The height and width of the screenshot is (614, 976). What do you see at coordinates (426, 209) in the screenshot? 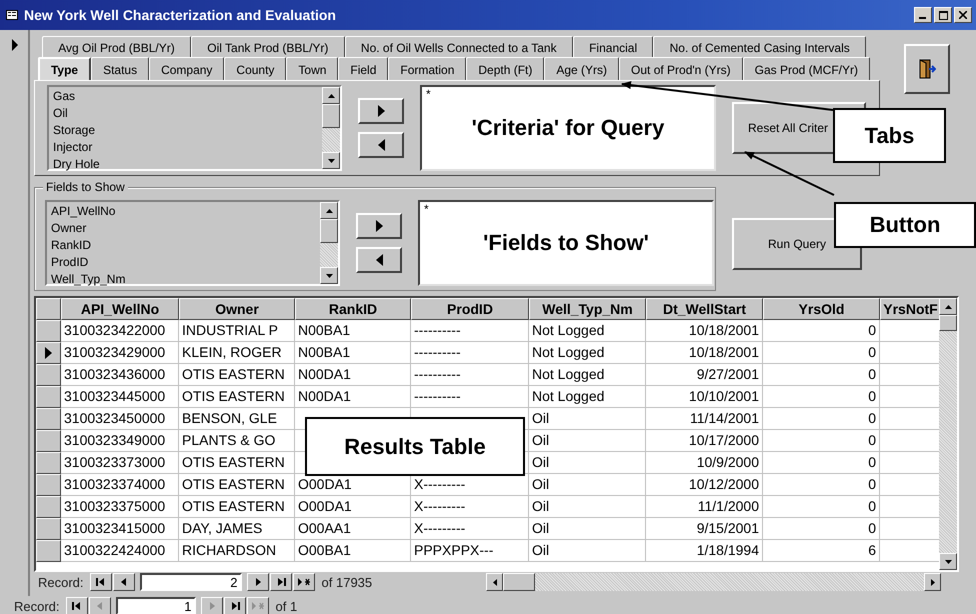
I see `field-value: *` at bounding box center [426, 209].